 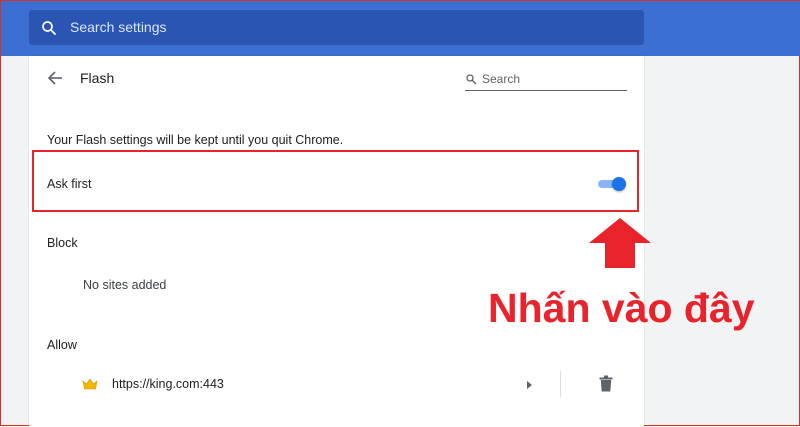 What do you see at coordinates (529, 385) in the screenshot?
I see `chevron-right-icon` at bounding box center [529, 385].